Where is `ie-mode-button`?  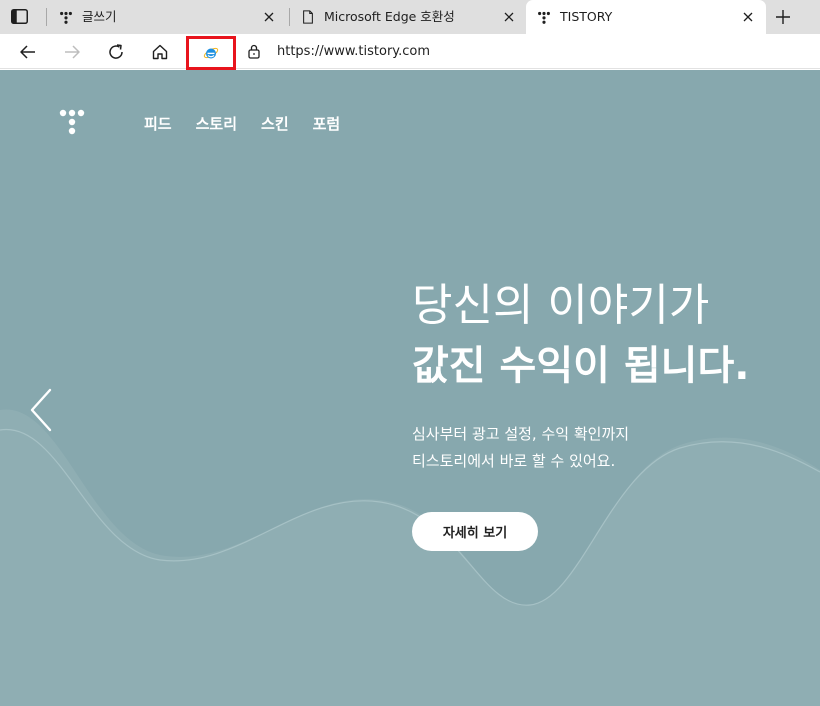 ie-mode-button is located at coordinates (211, 53).